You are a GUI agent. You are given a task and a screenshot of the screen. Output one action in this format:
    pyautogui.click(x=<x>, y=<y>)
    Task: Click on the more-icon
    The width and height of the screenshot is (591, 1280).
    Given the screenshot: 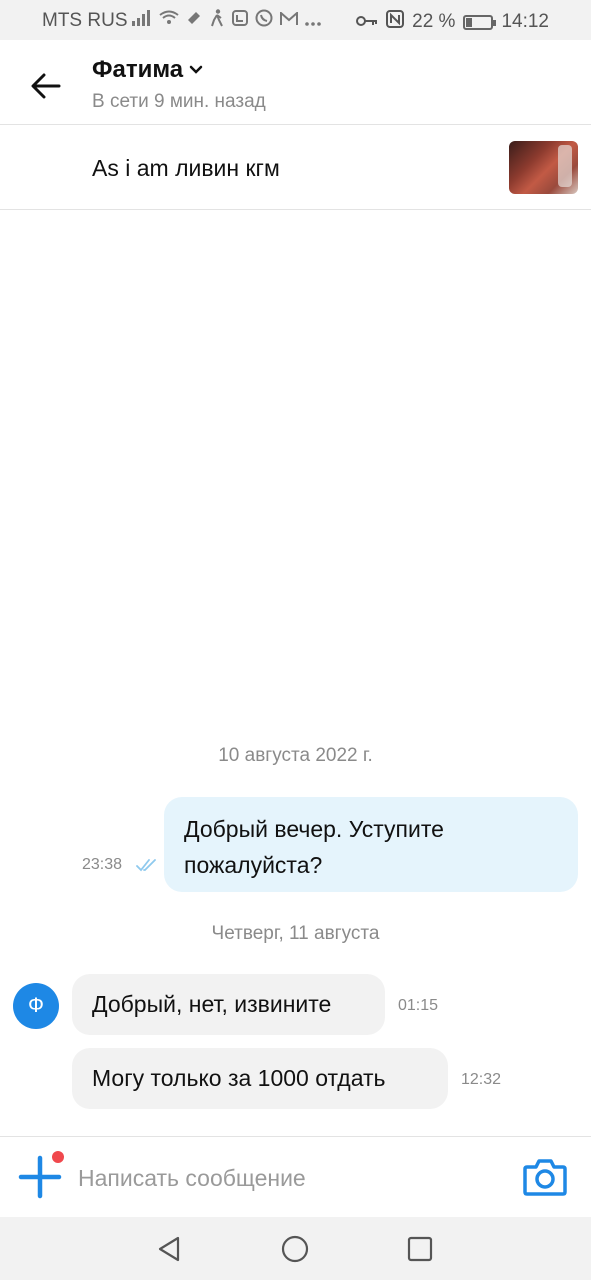 What is the action you would take?
    pyautogui.click(x=313, y=21)
    